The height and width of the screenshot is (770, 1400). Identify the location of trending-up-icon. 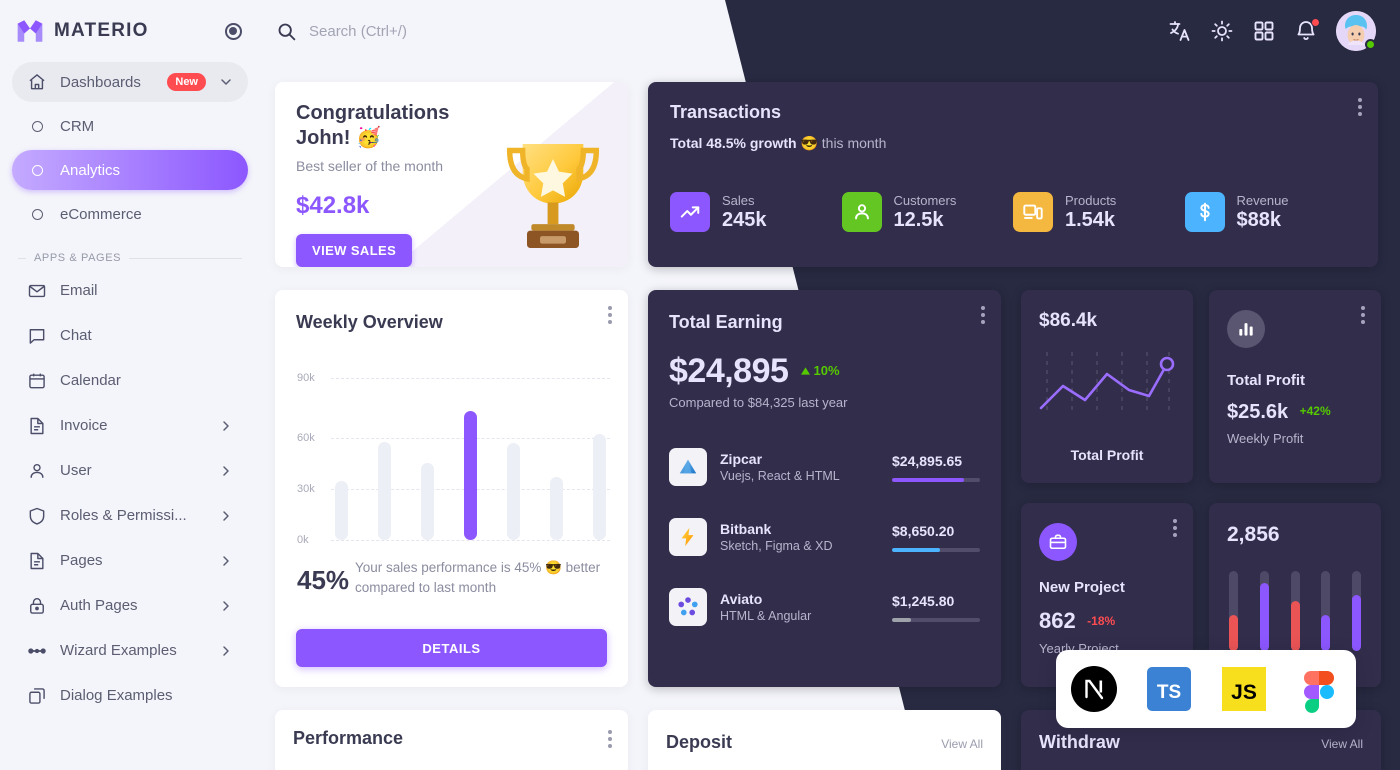
(690, 212).